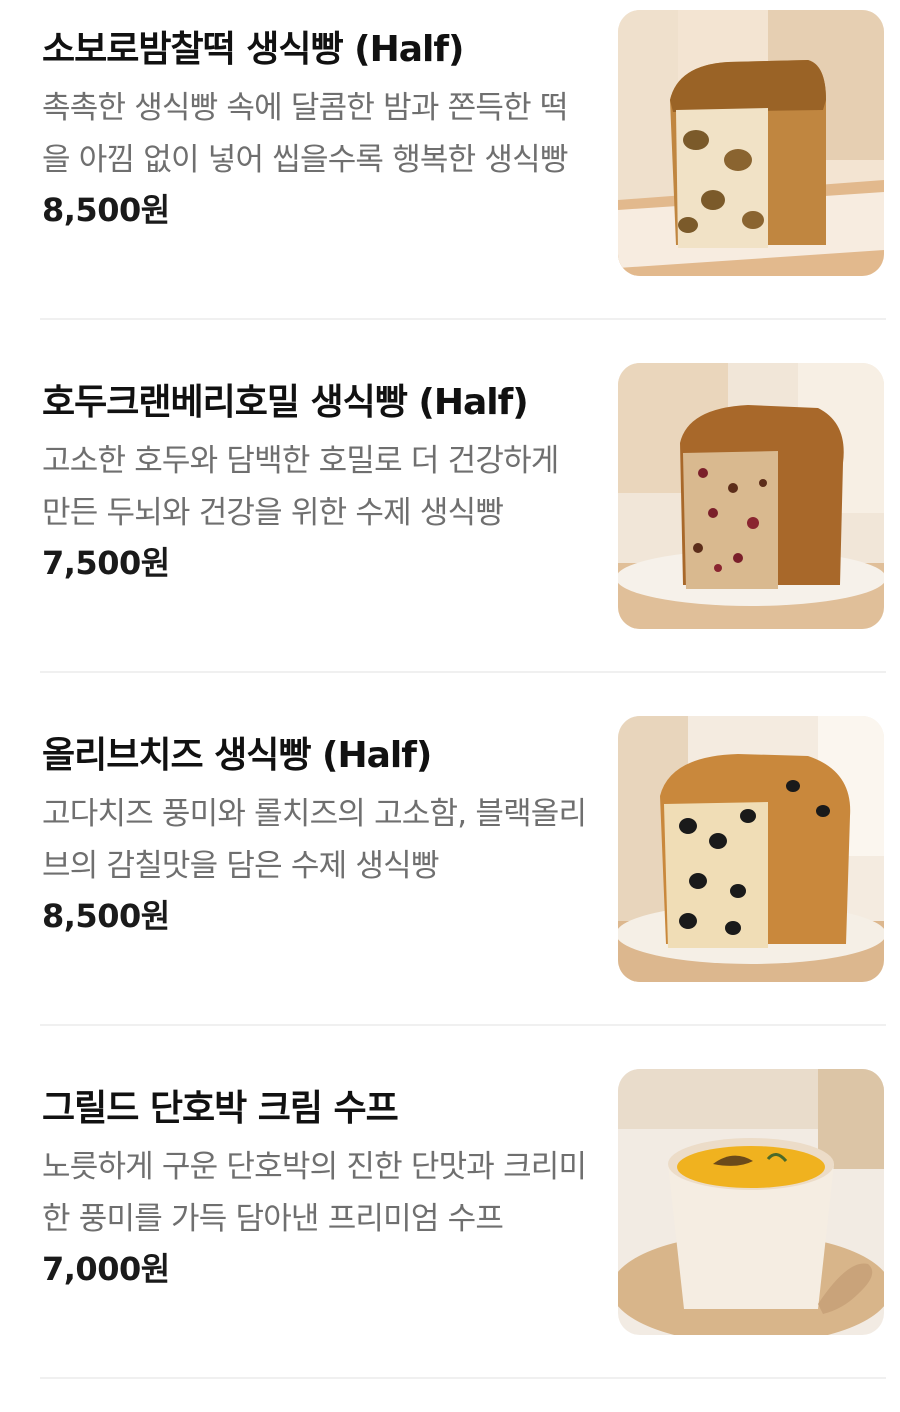  Describe the element at coordinates (751, 143) in the screenshot. I see `soboro-chestnut-bread-photo` at that location.